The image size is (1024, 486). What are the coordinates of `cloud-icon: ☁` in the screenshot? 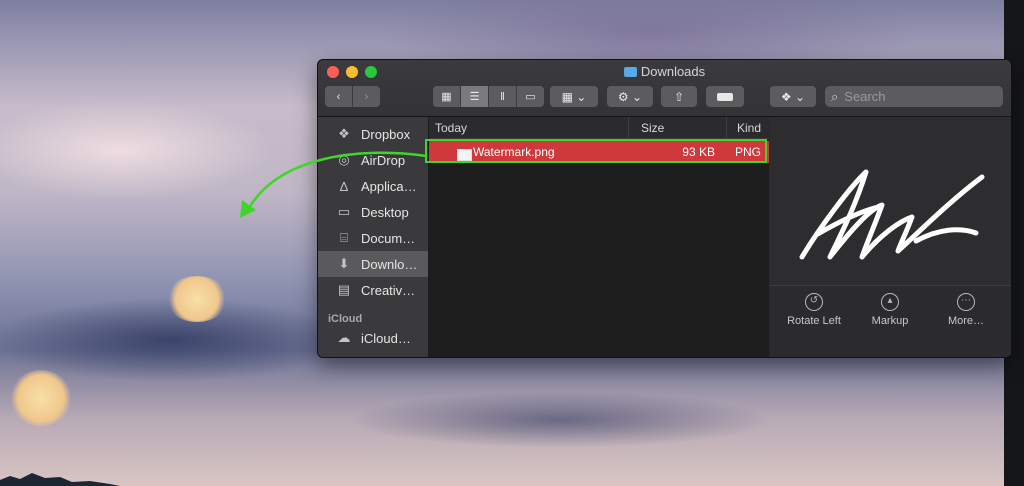 It's located at (344, 337).